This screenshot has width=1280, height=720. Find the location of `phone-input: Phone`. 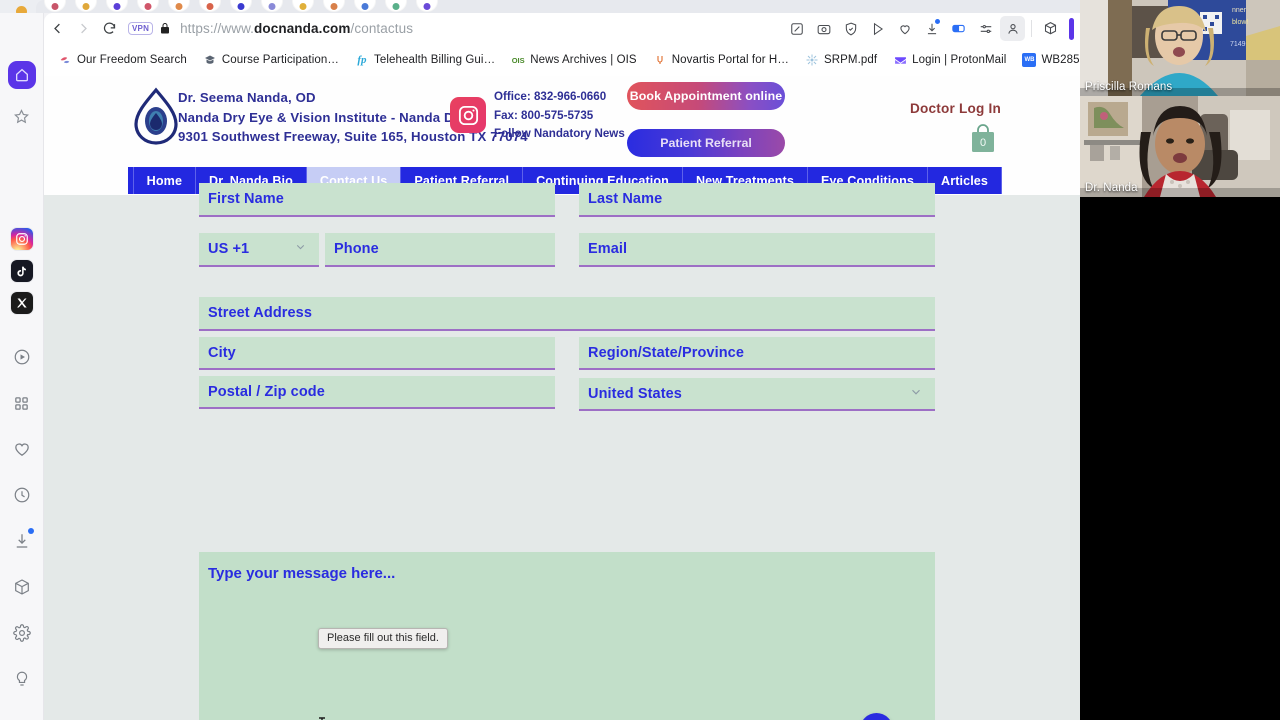

phone-input: Phone is located at coordinates (440, 250).